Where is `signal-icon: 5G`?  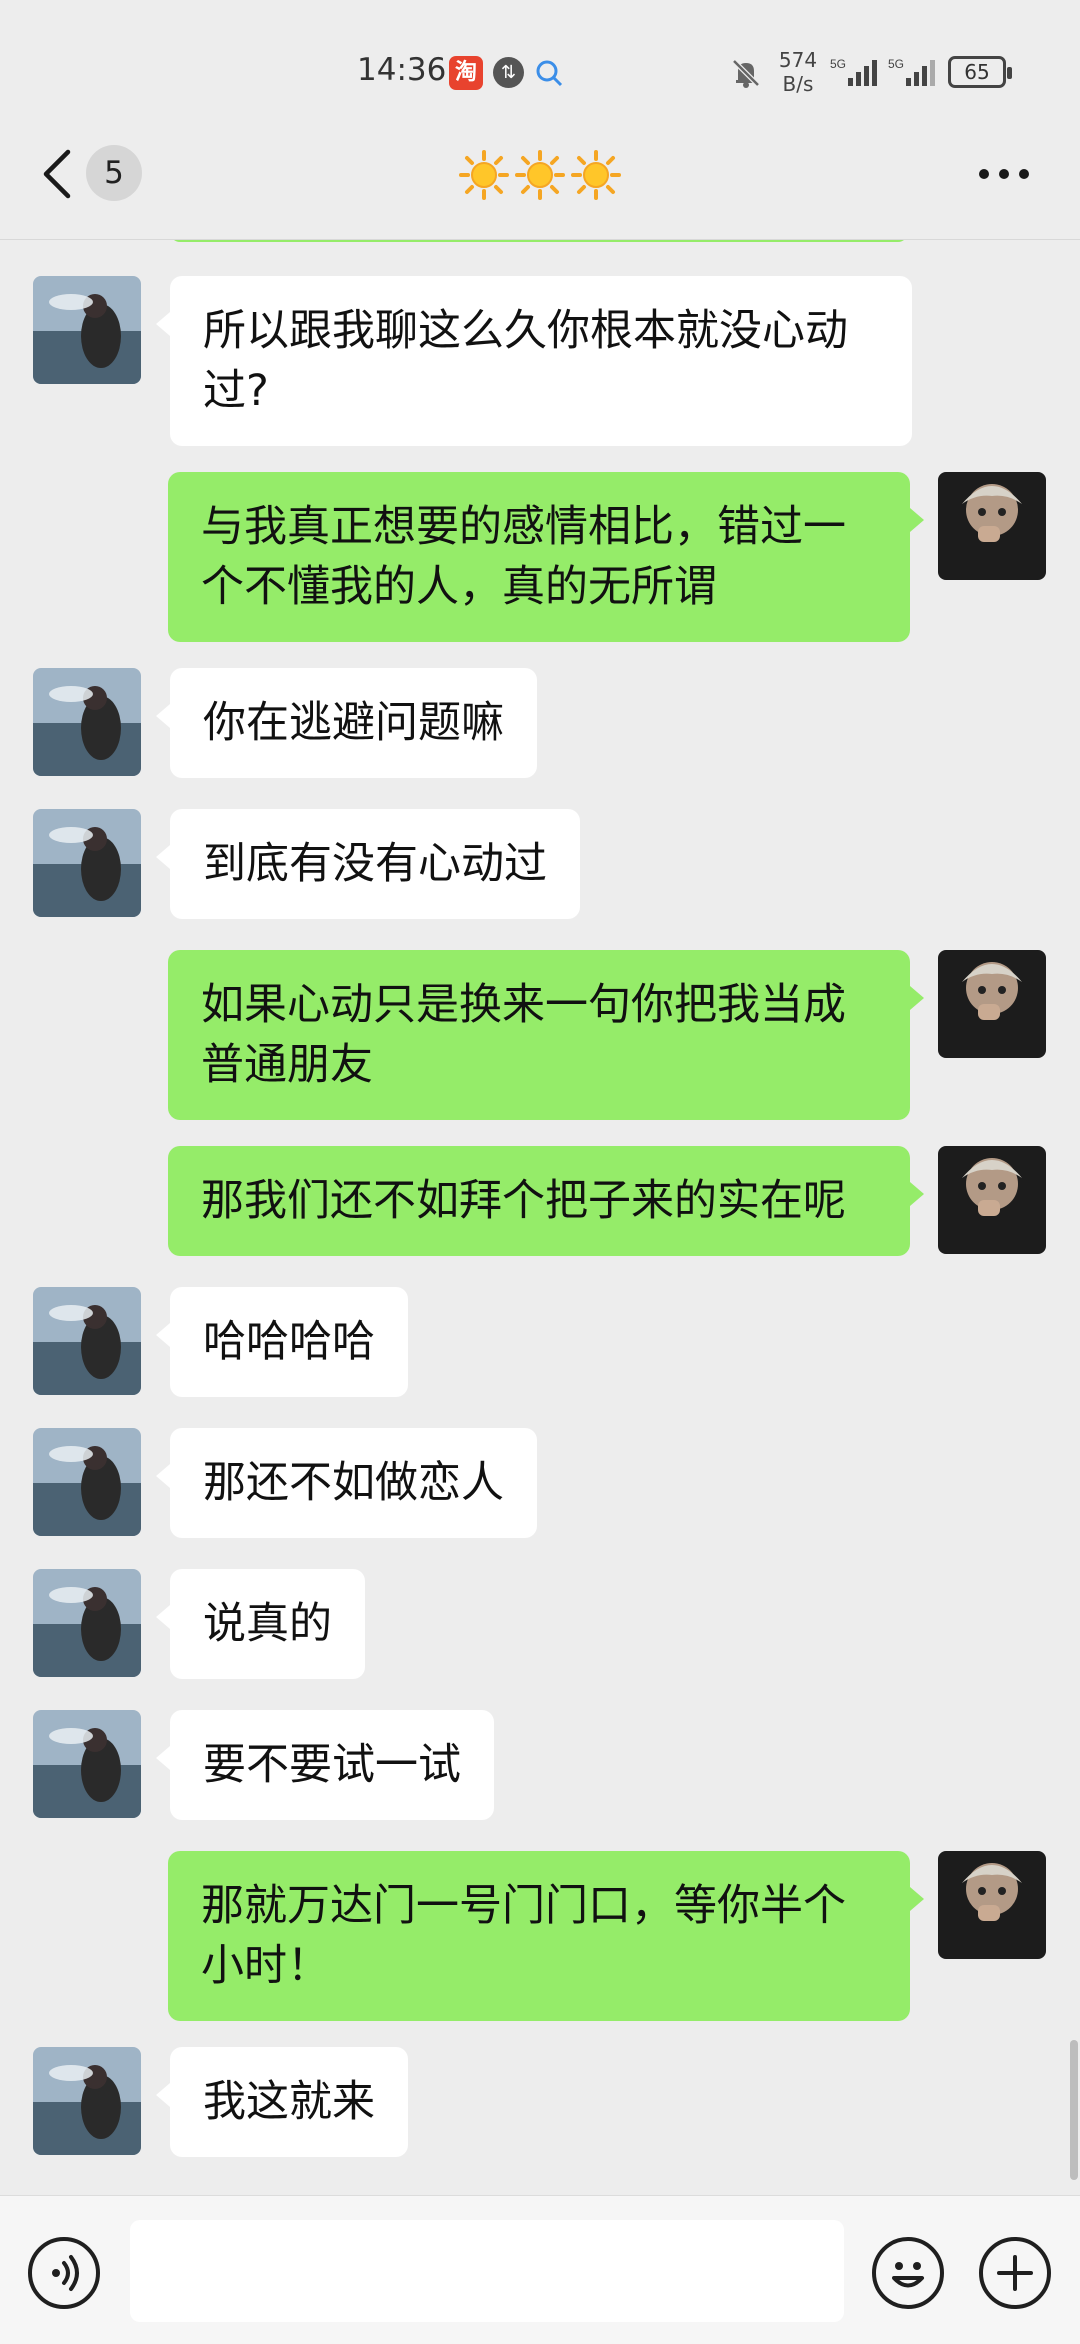
signal-icon: 5G is located at coordinates (853, 71).